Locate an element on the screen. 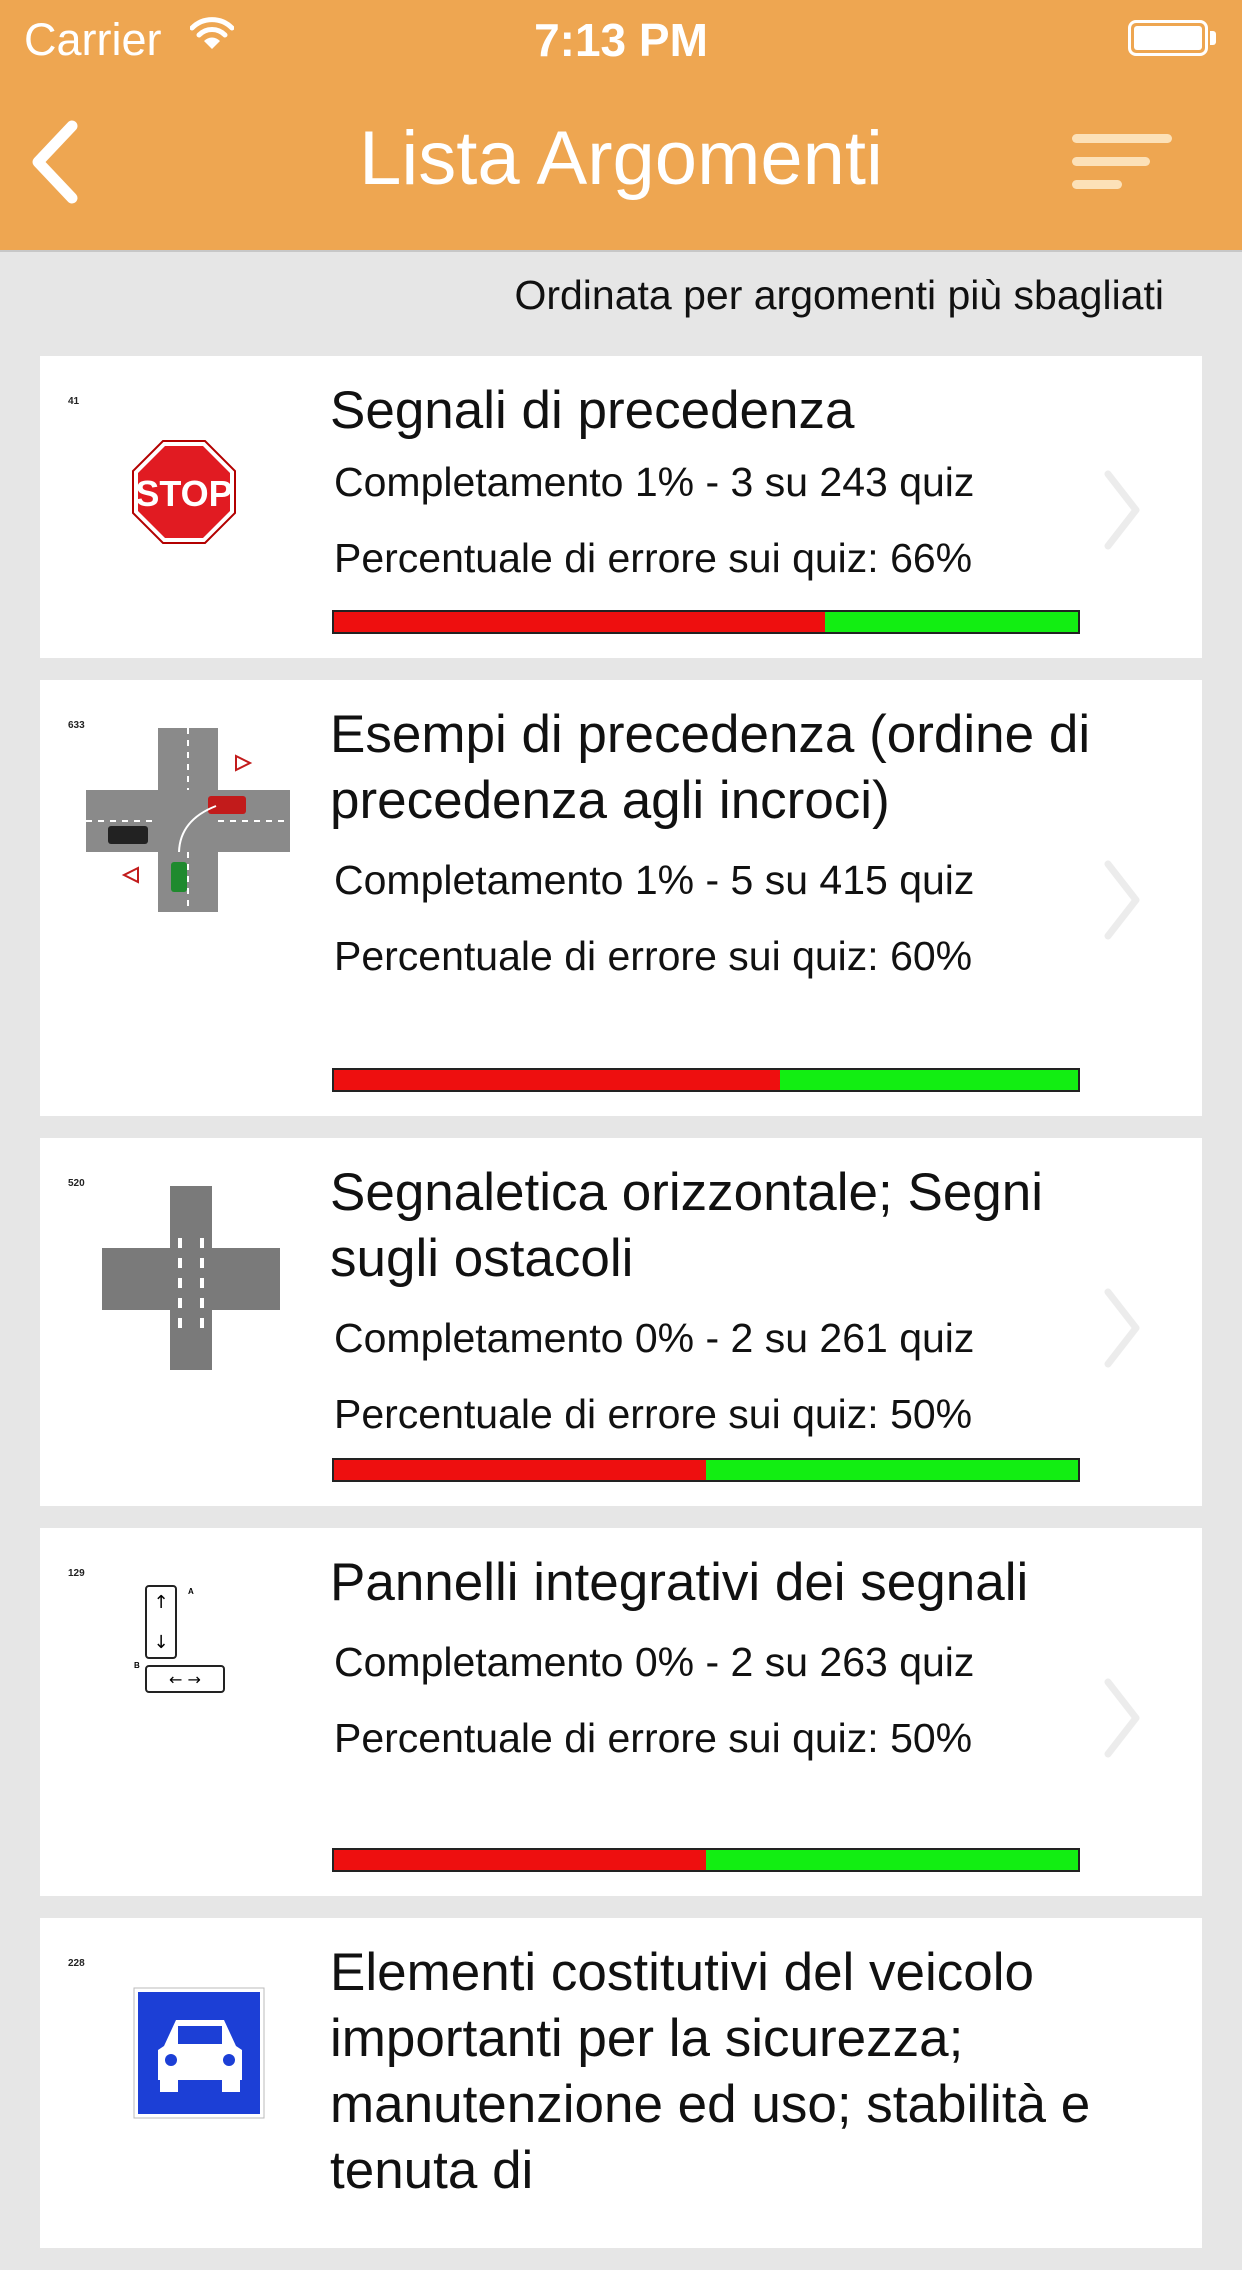 The height and width of the screenshot is (2270, 1242). car-sign-icon: 228 is located at coordinates (188, 2058).